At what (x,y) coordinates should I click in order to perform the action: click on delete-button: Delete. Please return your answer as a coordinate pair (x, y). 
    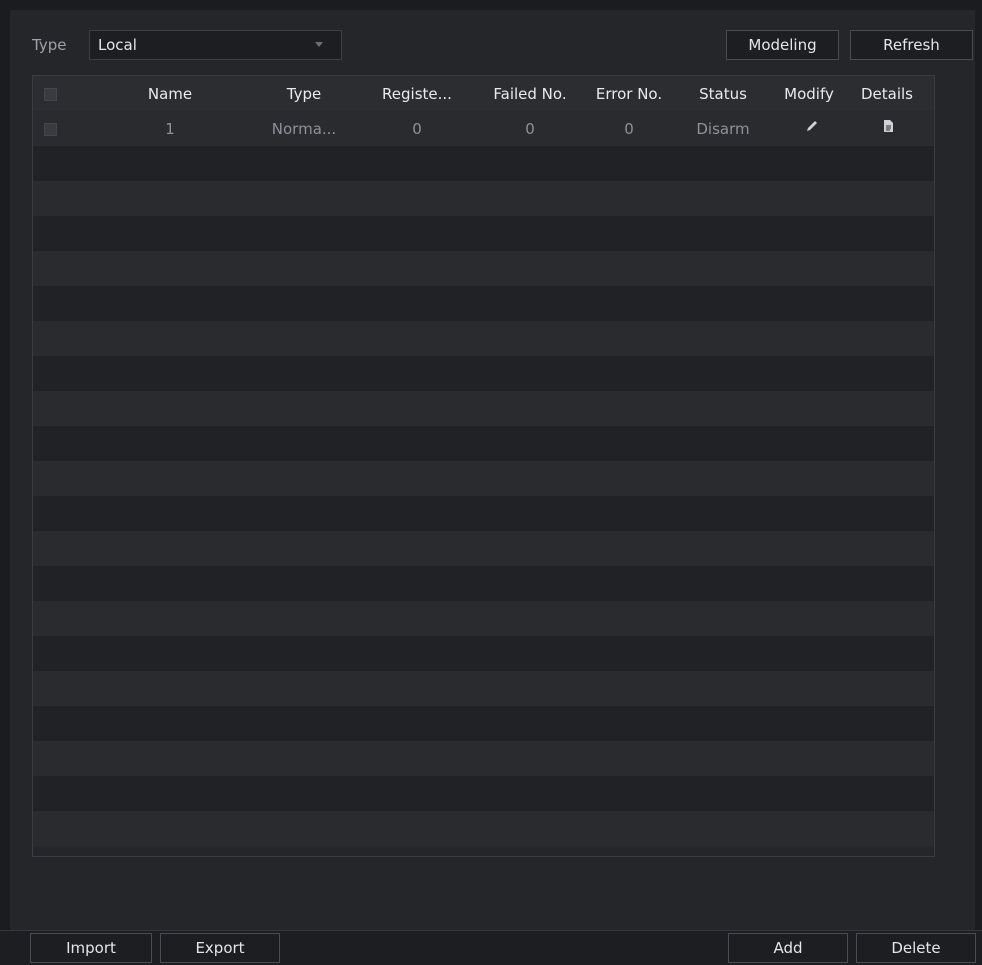
    Looking at the image, I should click on (916, 948).